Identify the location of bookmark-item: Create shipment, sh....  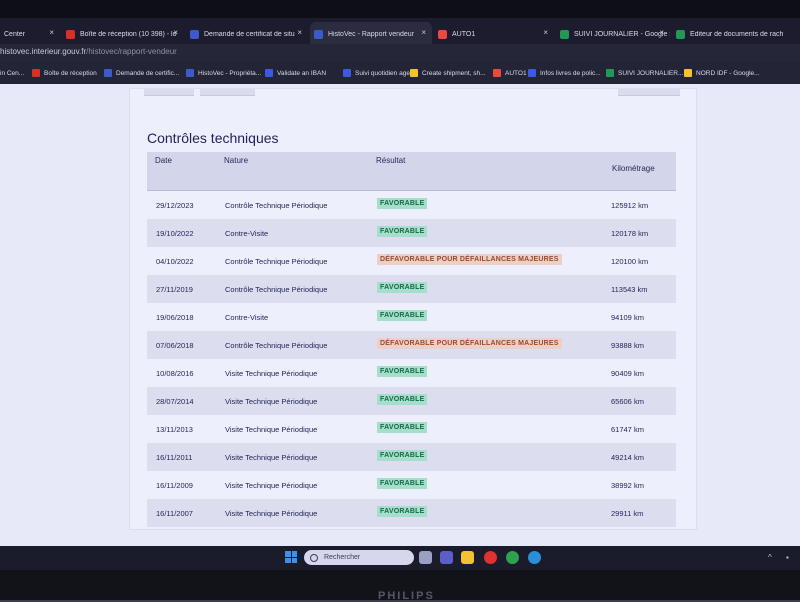
(448, 73).